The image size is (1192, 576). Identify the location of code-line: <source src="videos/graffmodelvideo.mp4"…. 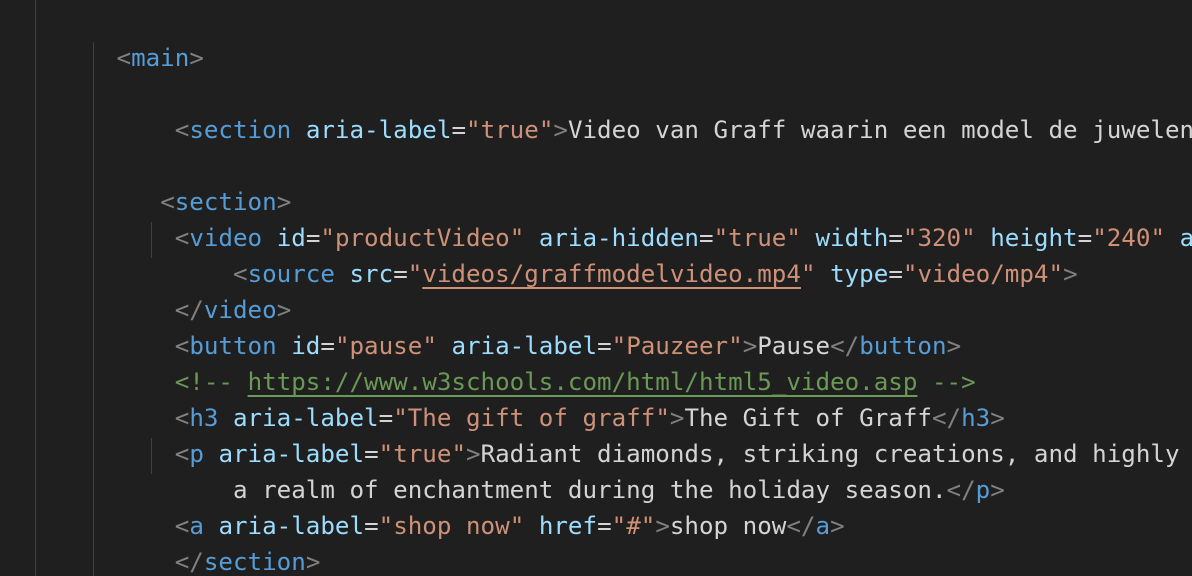
(539, 254).